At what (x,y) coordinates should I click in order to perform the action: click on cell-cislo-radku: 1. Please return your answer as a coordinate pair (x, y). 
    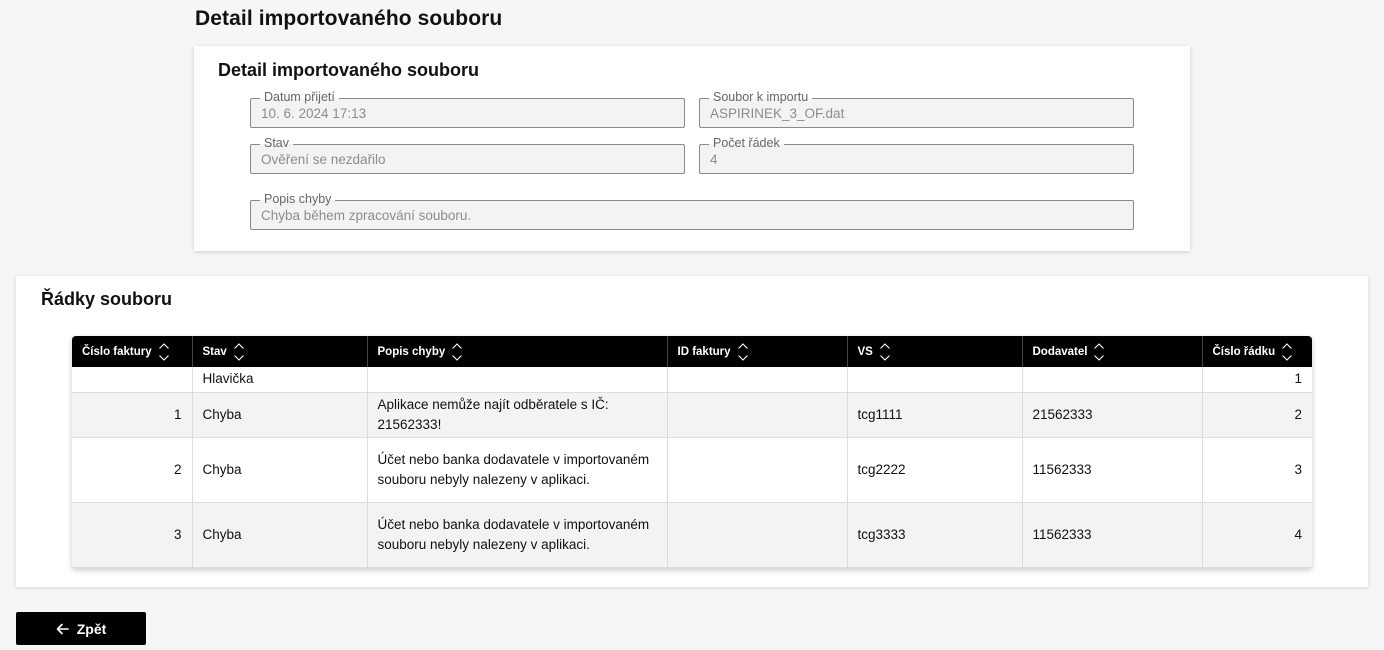
    Looking at the image, I should click on (1257, 380).